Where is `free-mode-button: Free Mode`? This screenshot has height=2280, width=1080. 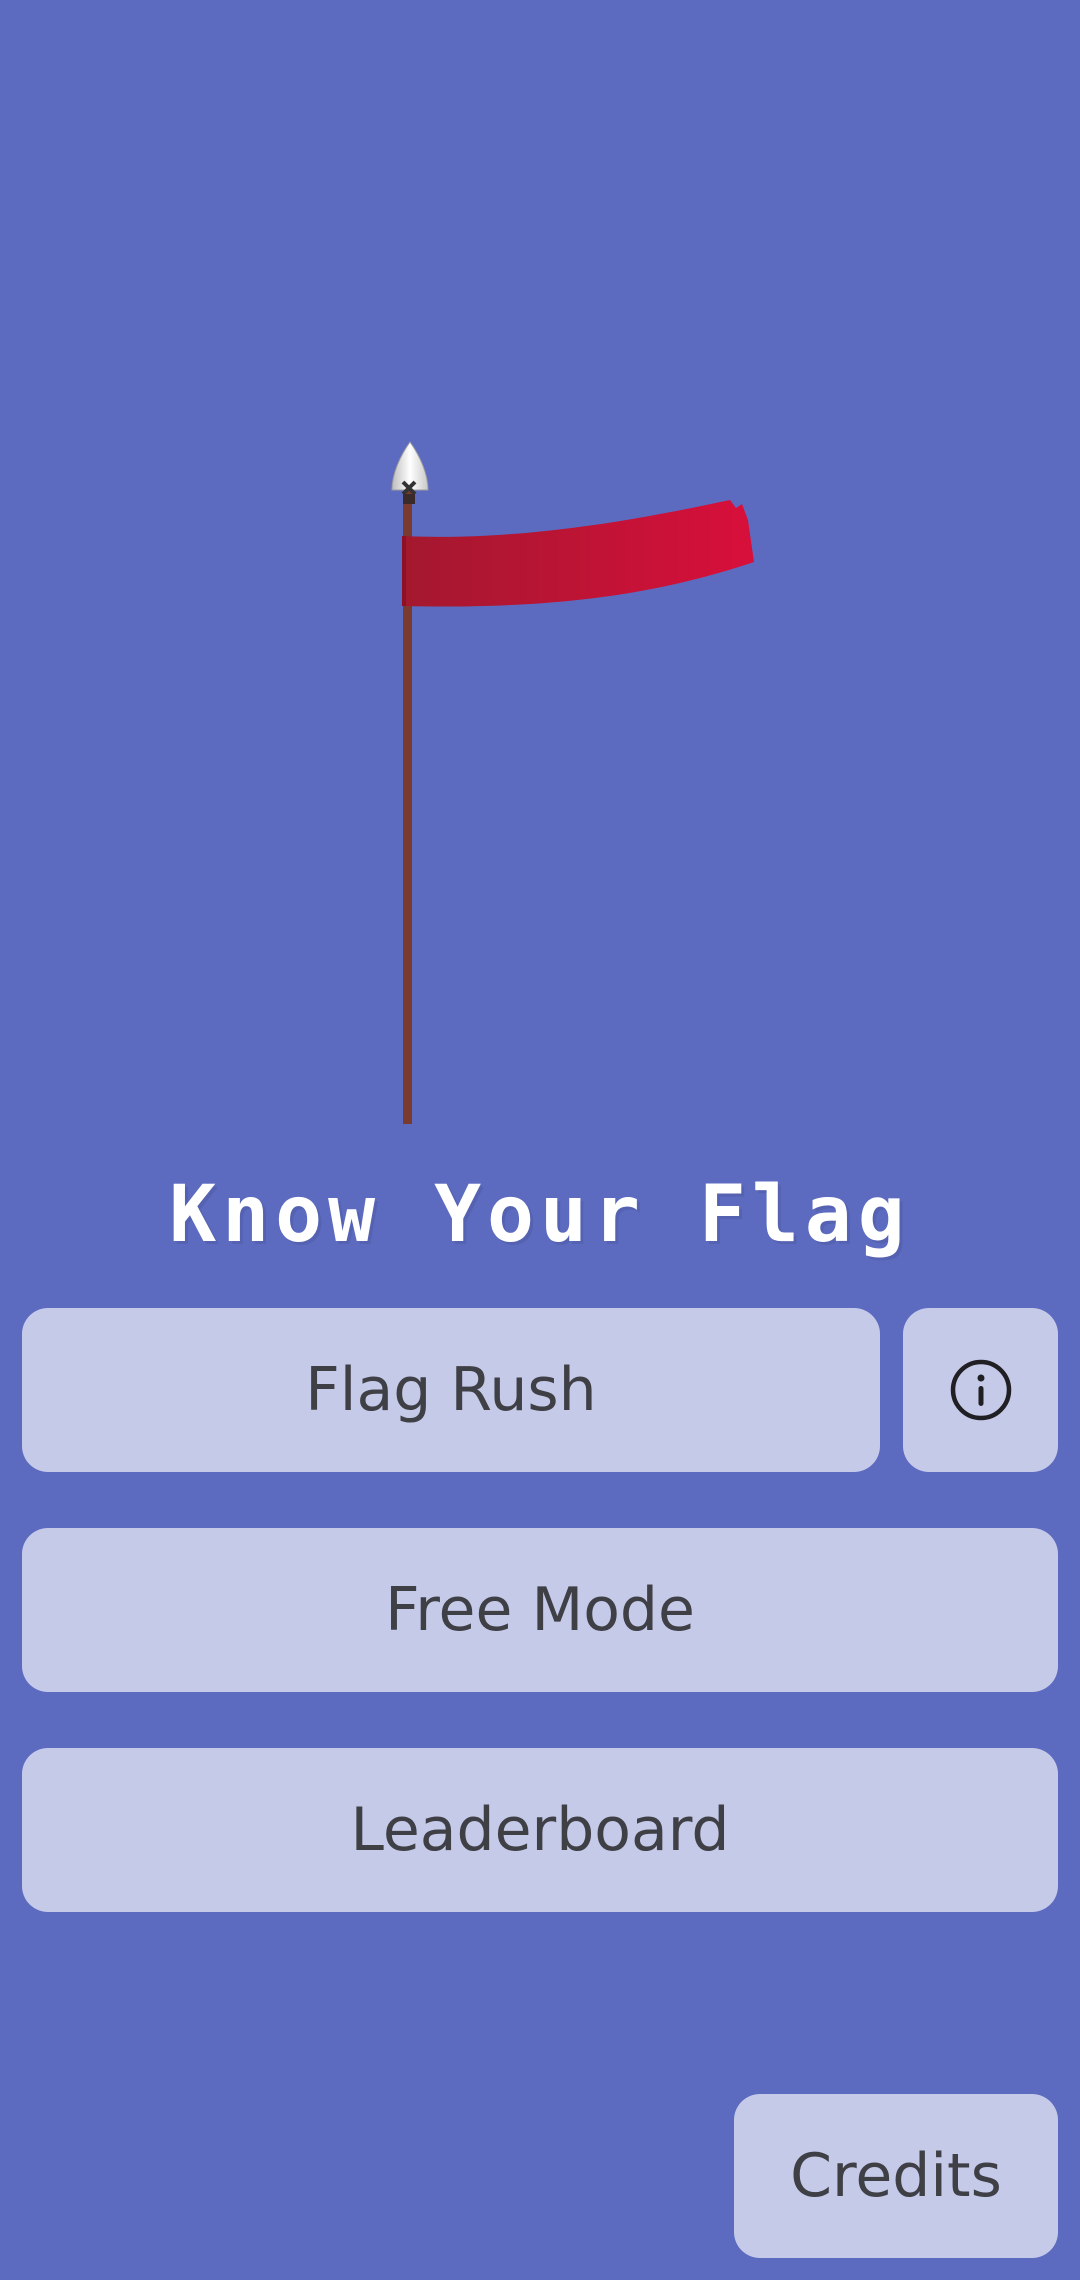 free-mode-button: Free Mode is located at coordinates (540, 1610).